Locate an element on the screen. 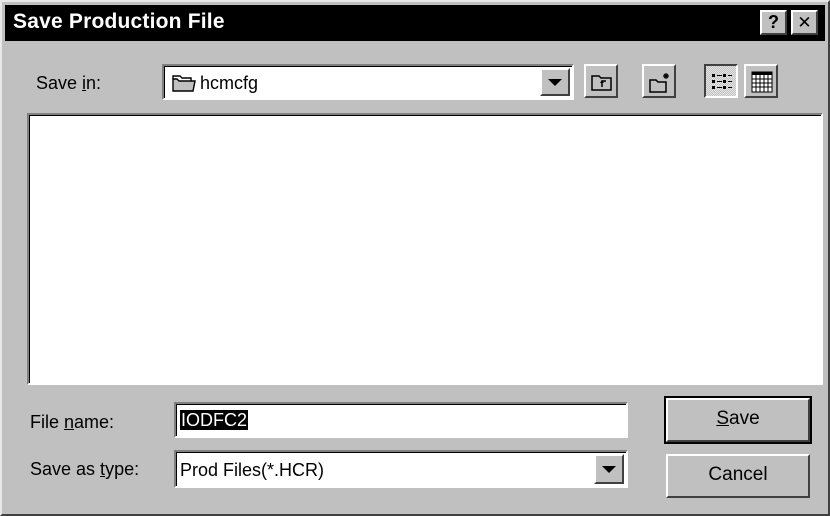 The width and height of the screenshot is (830, 516). list-view-button is located at coordinates (721, 81).